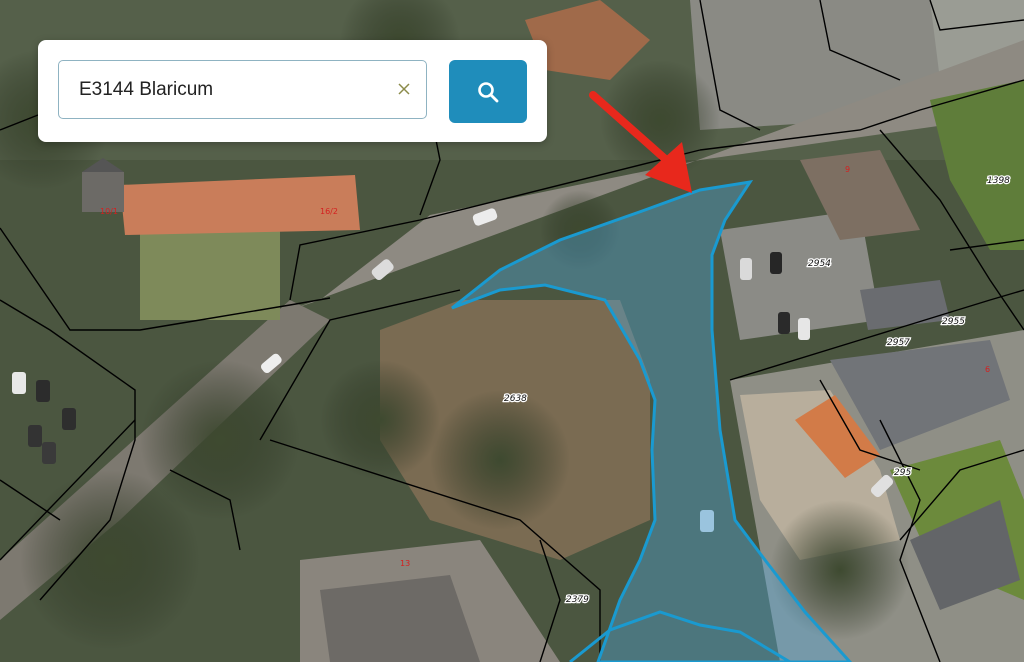  What do you see at coordinates (109, 211) in the screenshot?
I see `house-number: 10/1` at bounding box center [109, 211].